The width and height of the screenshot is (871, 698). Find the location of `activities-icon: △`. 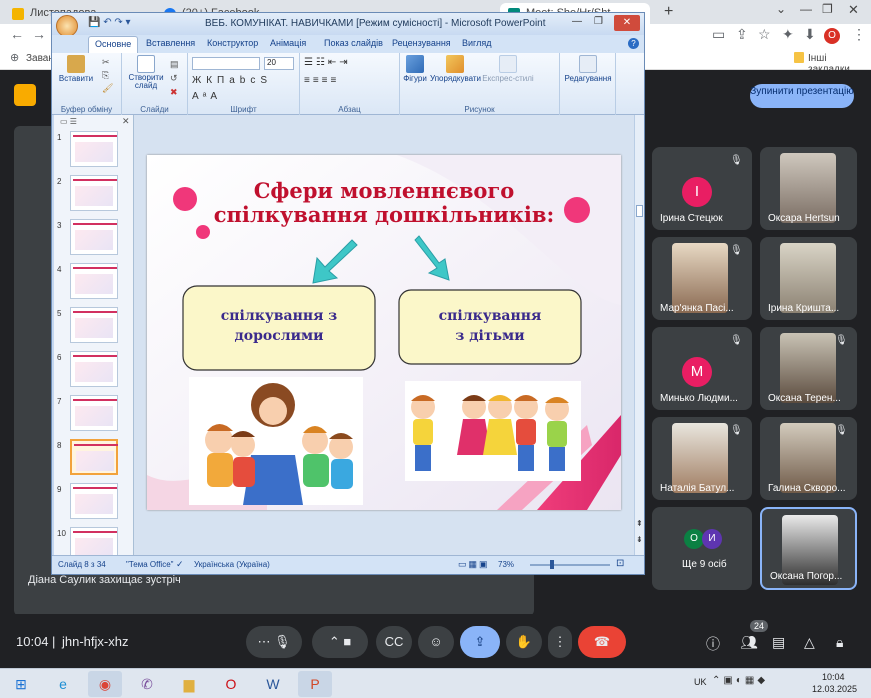

activities-icon: △ is located at coordinates (809, 642).